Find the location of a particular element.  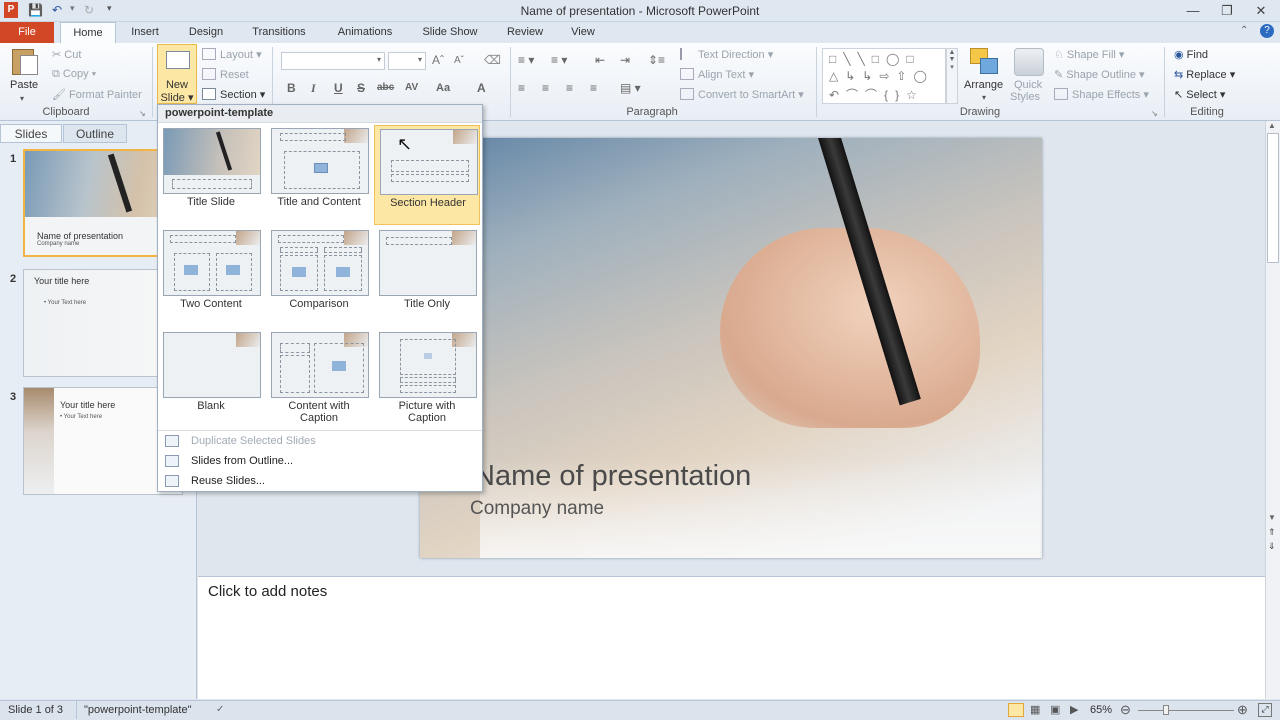

tab-home: Home is located at coordinates (88, 33).